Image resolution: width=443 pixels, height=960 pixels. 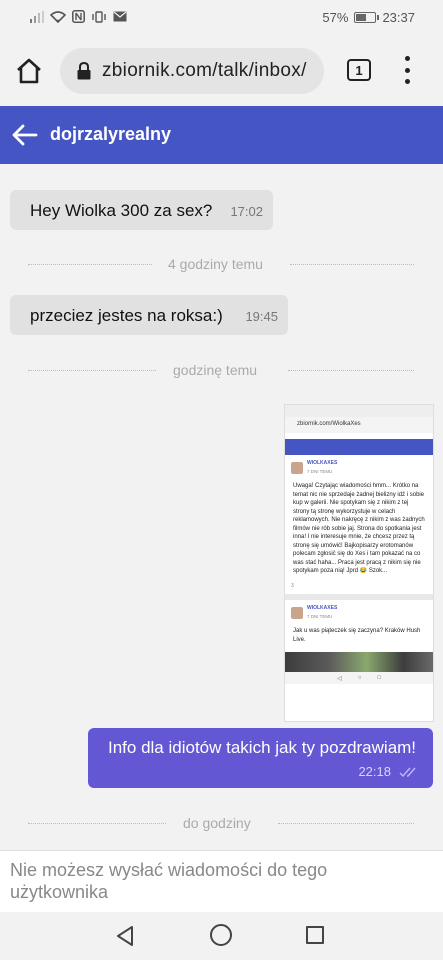 I want to click on signal-icon, so click(x=37, y=16).